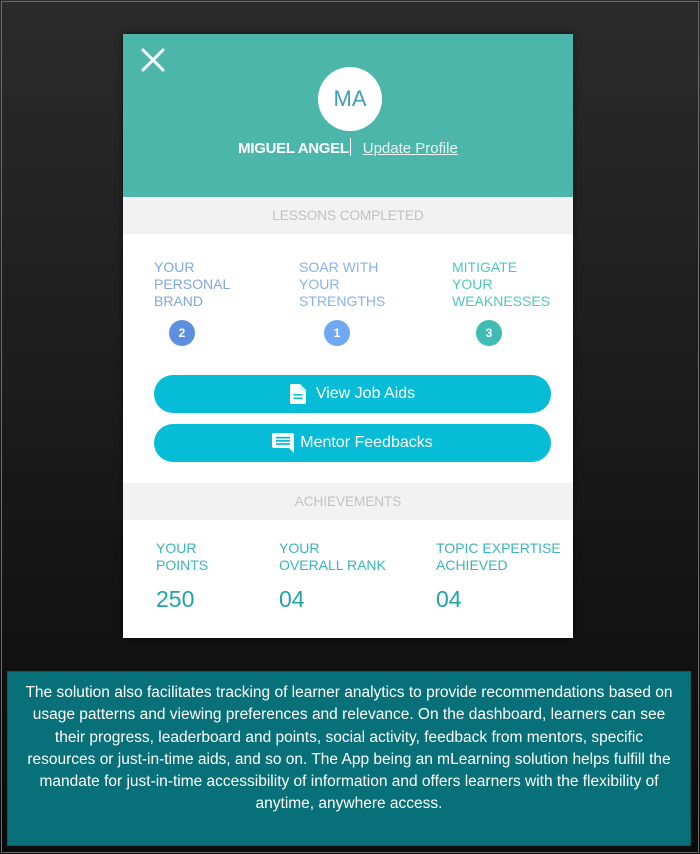  I want to click on lesson-title-line: MITIGATE, so click(485, 267).